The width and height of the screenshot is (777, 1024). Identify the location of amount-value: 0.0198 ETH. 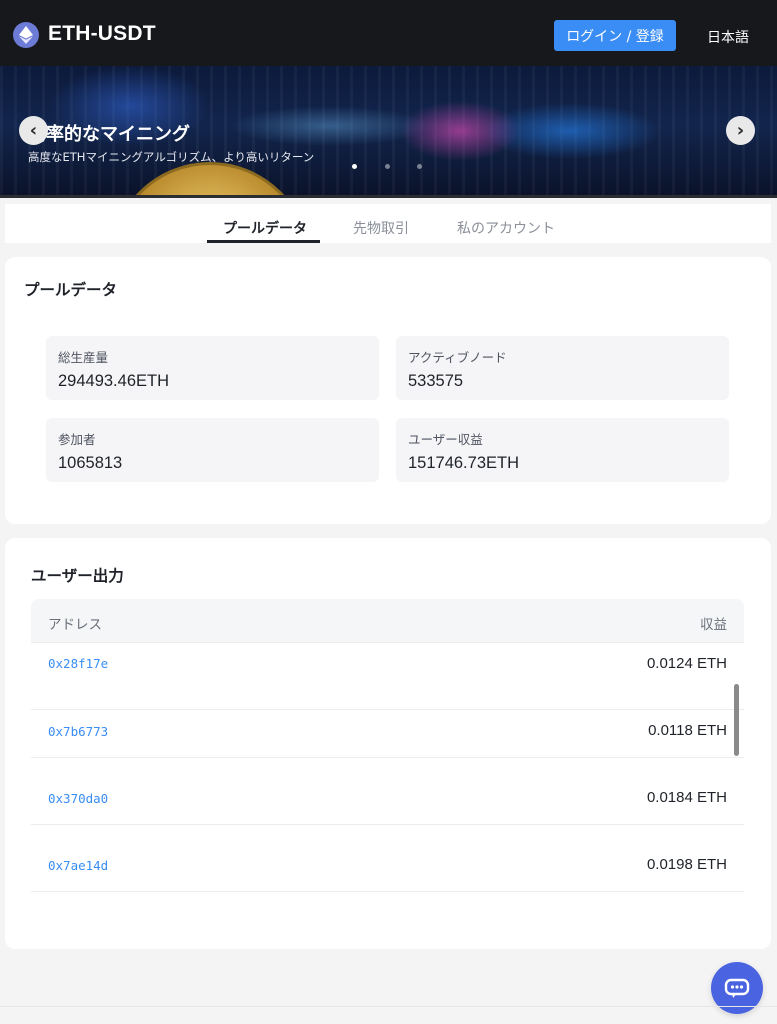
(686, 864).